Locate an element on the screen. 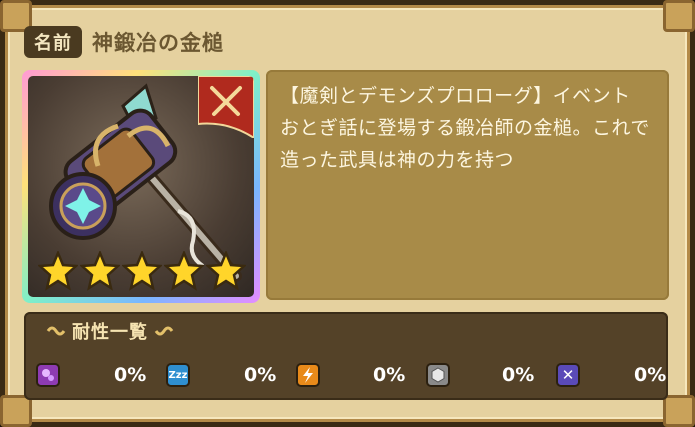 The width and height of the screenshot is (695, 427). resistance-item-poison is located at coordinates (48, 375).